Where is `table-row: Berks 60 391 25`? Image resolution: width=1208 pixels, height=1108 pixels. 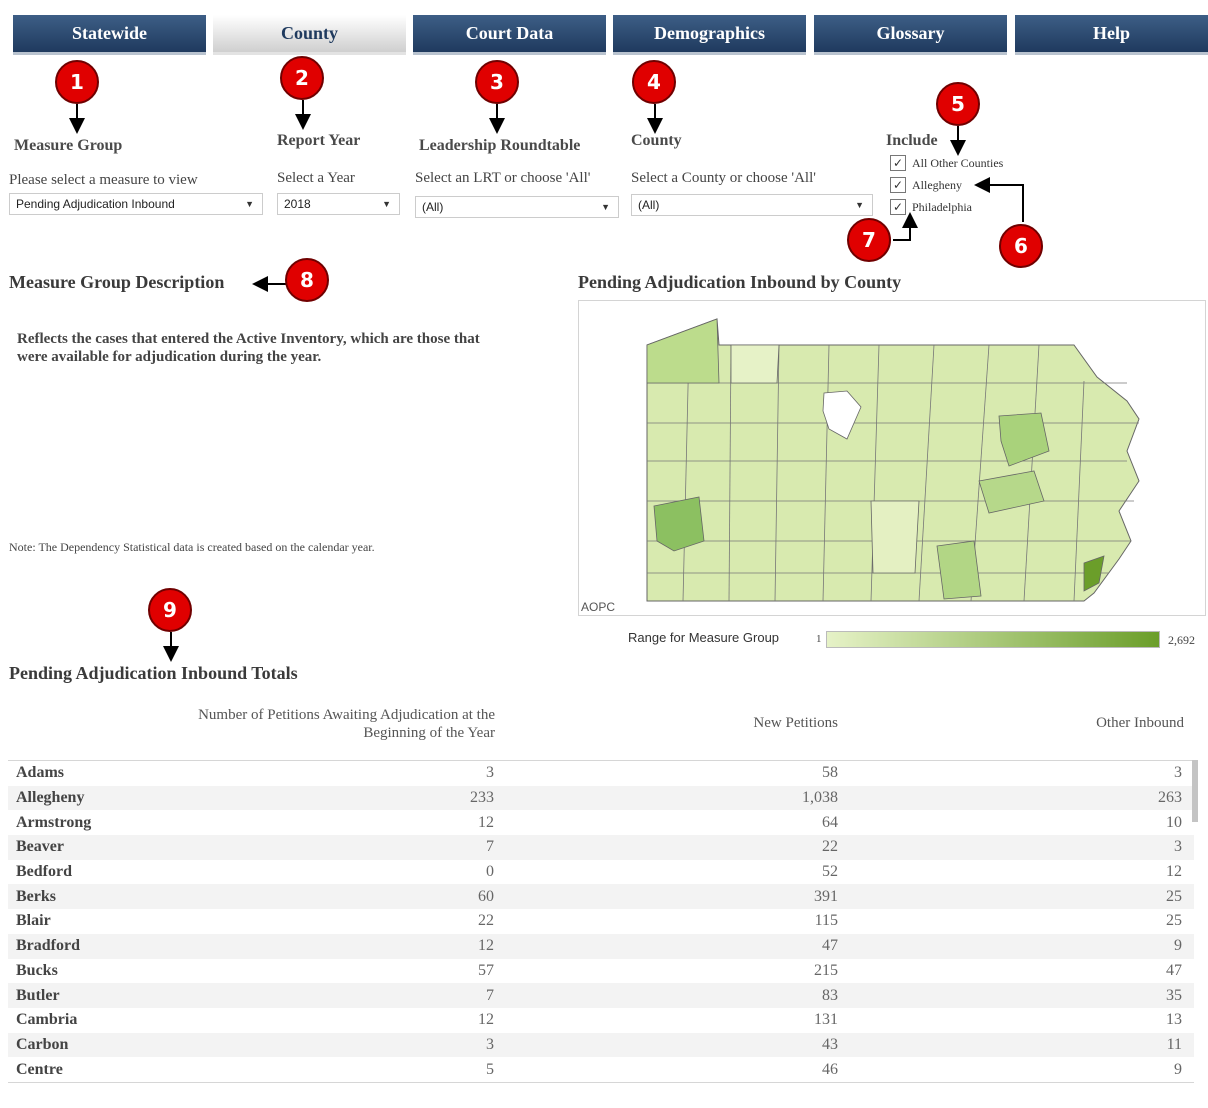
table-row: Berks 60 391 25 is located at coordinates (601, 897).